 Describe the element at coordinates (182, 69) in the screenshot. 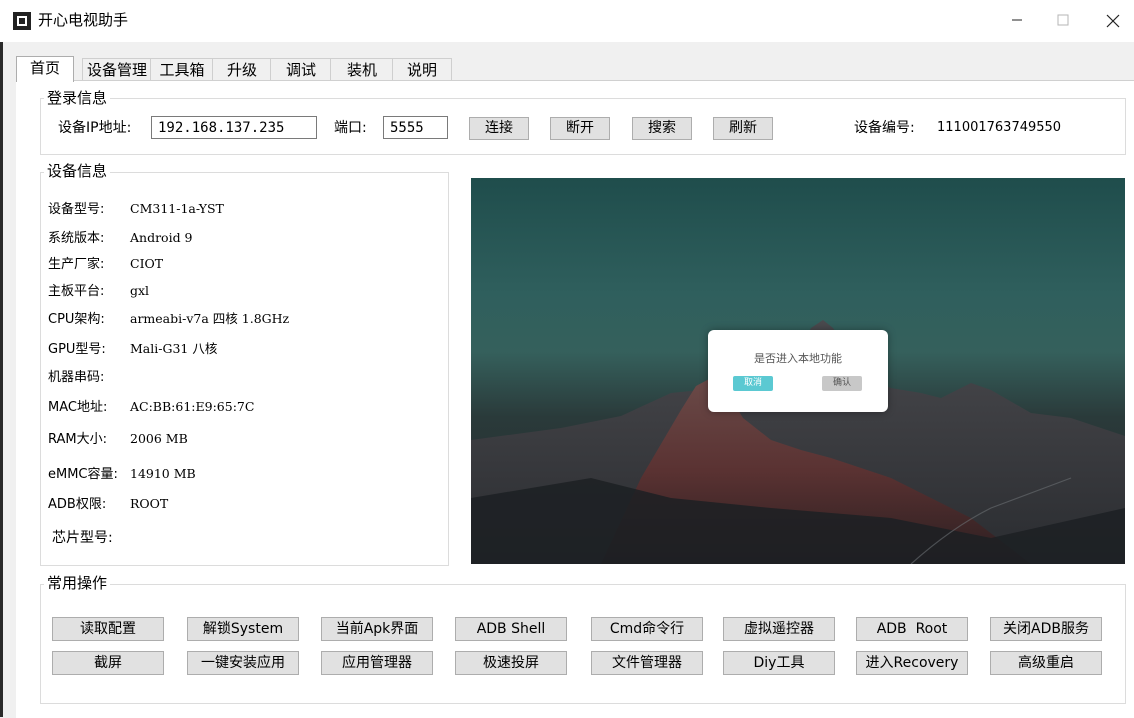

I see `tab-toolbox: 工具箱` at that location.